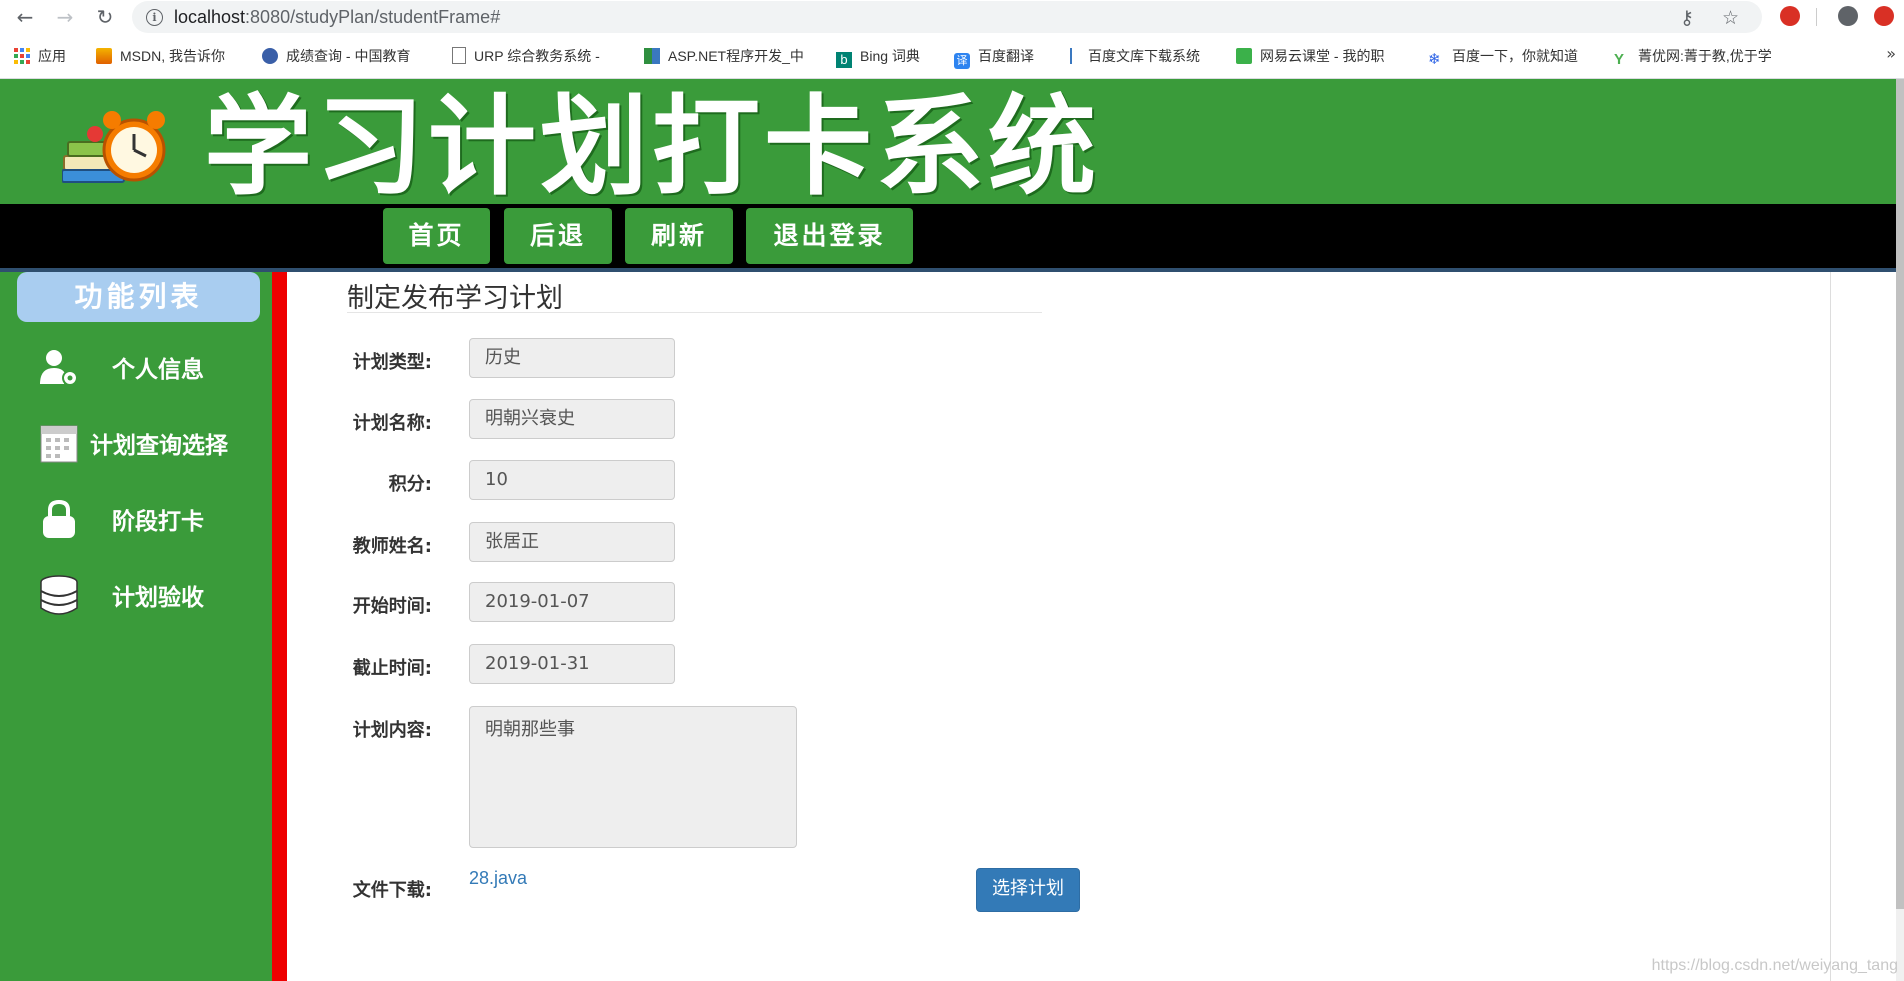 Image resolution: width=1904 pixels, height=981 pixels. I want to click on bookmark-baidu: ❄ 百度一下，你就知道, so click(1503, 57).